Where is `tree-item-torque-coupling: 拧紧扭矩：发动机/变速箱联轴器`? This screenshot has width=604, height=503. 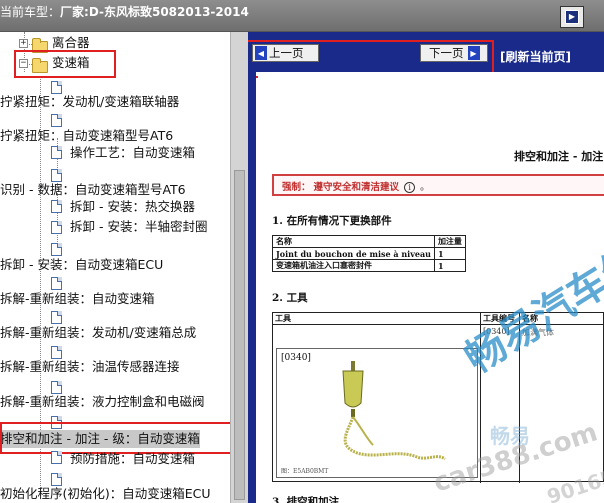 tree-item-torque-coupling: 拧紧扭矩：发动机/变速箱联轴器 is located at coordinates (89, 102).